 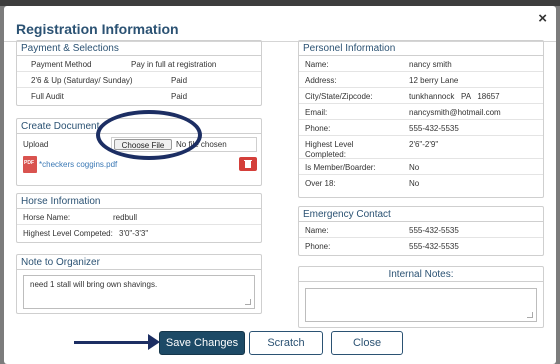 I want to click on emergency-row: Name: 555-432-5535, so click(x=421, y=230).